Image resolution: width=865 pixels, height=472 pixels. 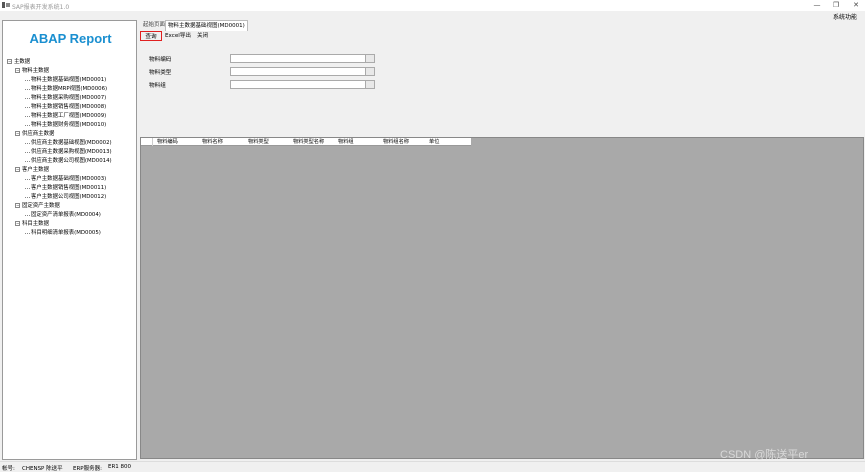 I want to click on material-group-input, so click(x=298, y=84).